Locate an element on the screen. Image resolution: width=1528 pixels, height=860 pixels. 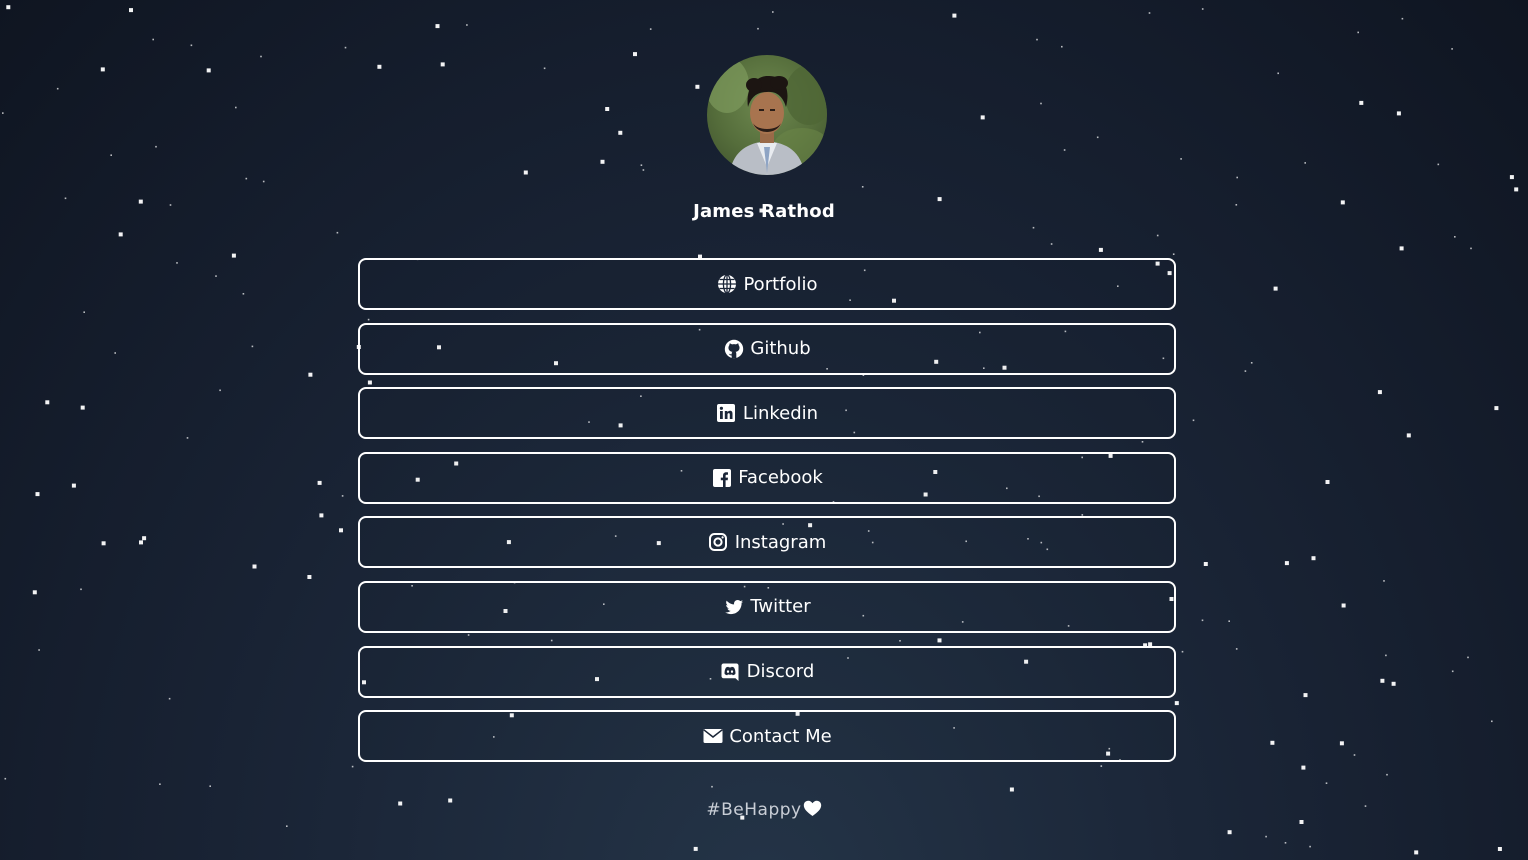
discord-button: Discord is located at coordinates (767, 671).